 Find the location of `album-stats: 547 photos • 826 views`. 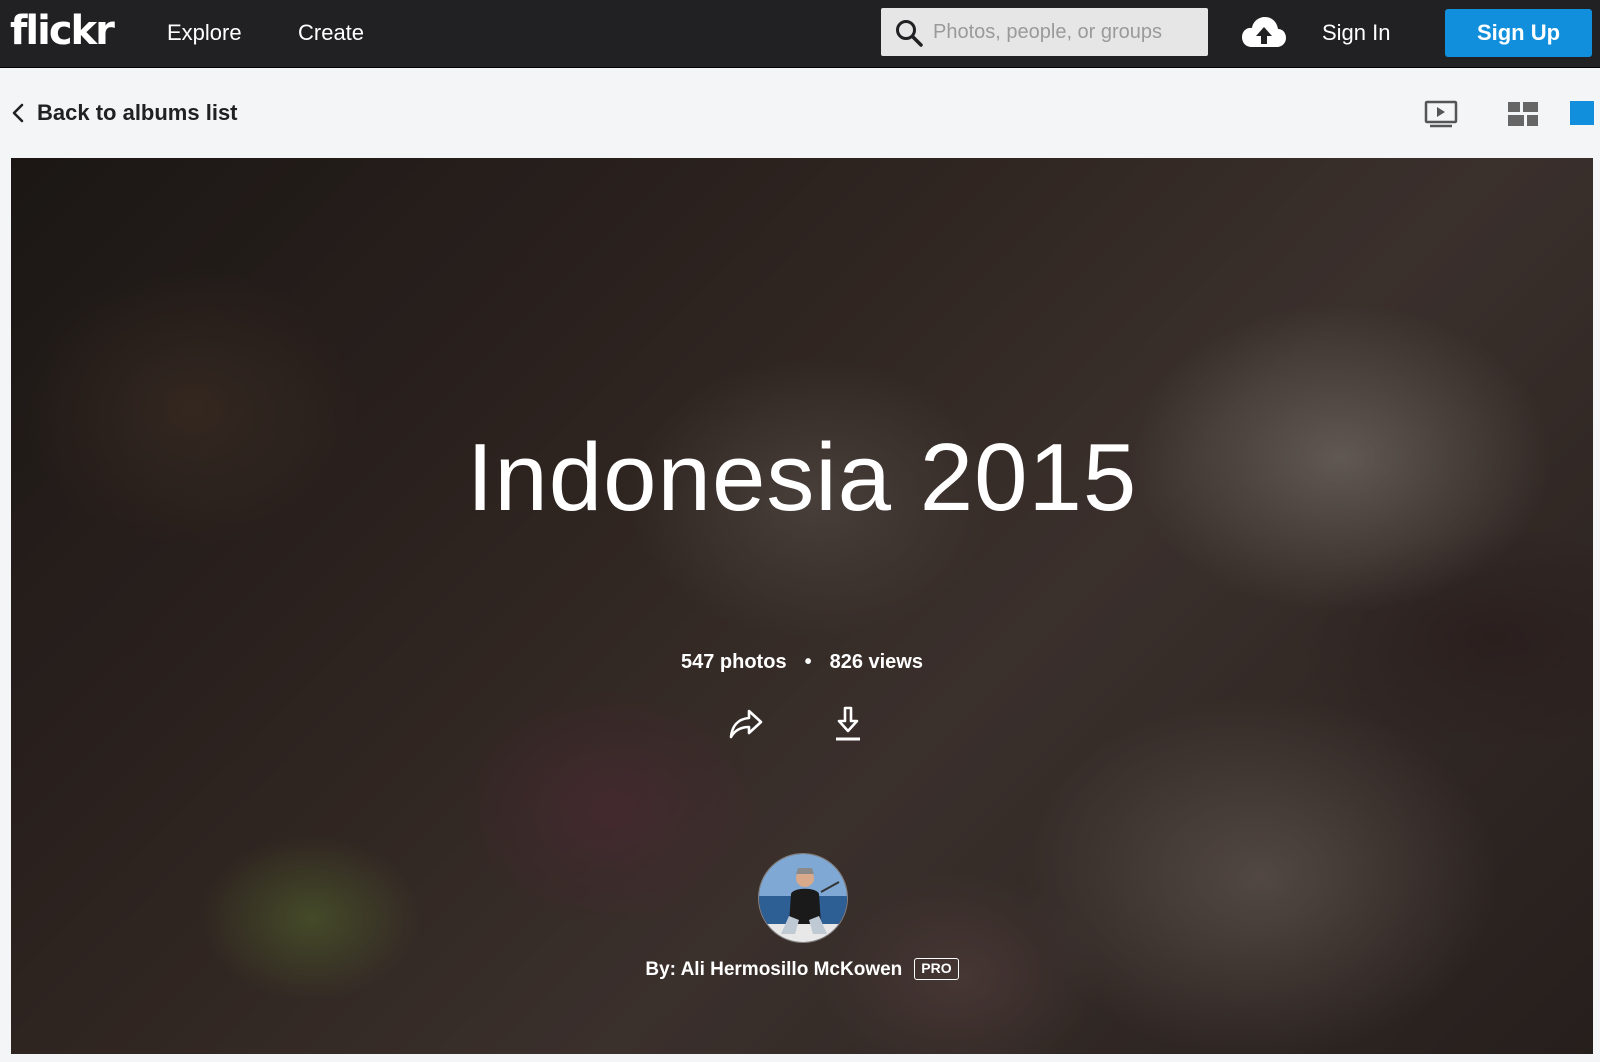

album-stats: 547 photos • 826 views is located at coordinates (802, 662).